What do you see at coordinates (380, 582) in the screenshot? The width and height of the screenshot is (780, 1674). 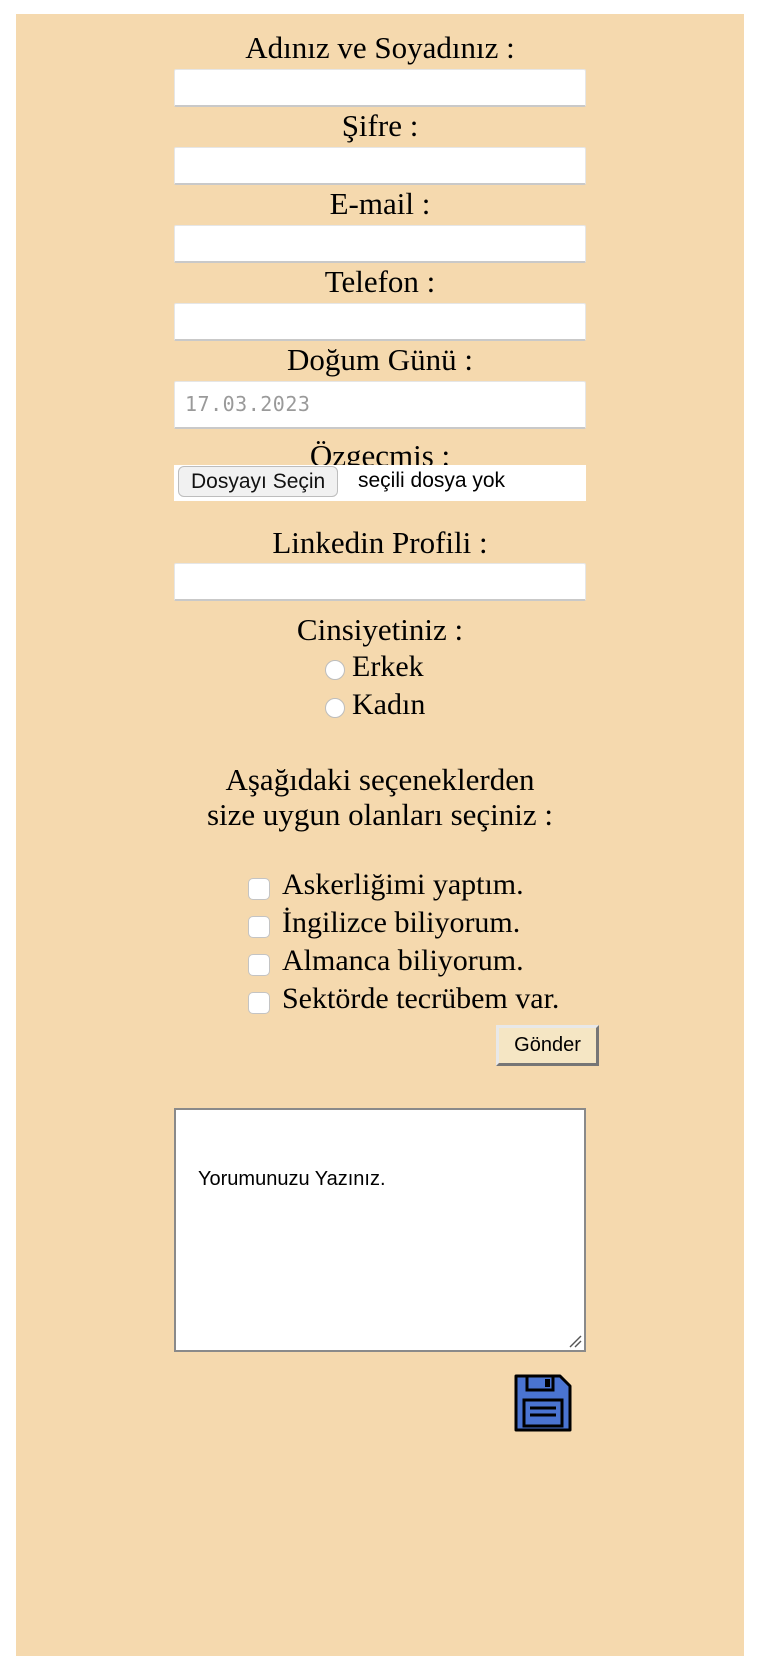 I see `linkedin-field` at bounding box center [380, 582].